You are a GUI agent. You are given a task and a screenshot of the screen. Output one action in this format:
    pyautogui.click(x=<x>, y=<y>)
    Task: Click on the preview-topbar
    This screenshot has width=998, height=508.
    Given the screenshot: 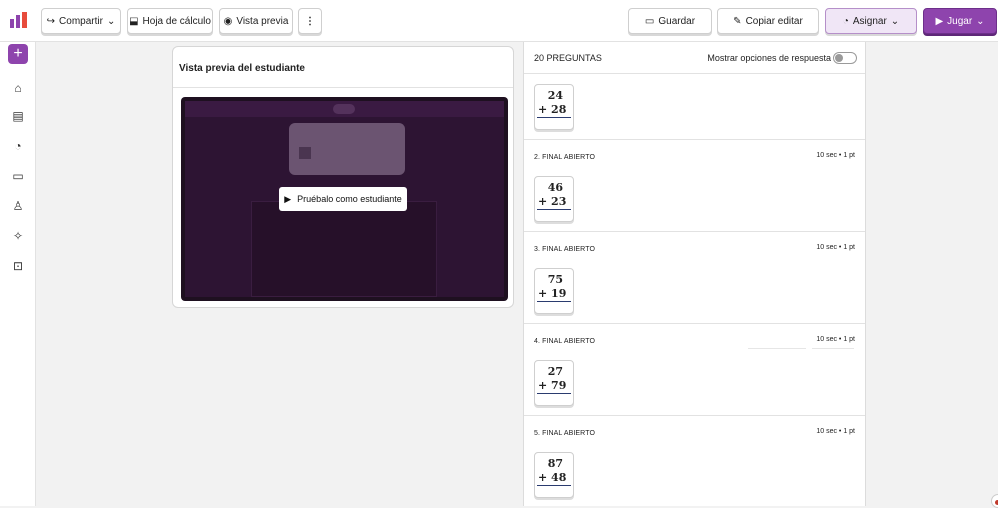 What is the action you would take?
    pyautogui.click(x=344, y=109)
    